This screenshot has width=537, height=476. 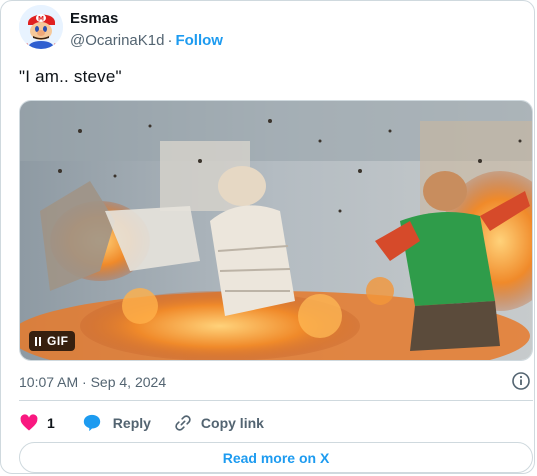 I want to click on reply-label: Reply, so click(x=131, y=423).